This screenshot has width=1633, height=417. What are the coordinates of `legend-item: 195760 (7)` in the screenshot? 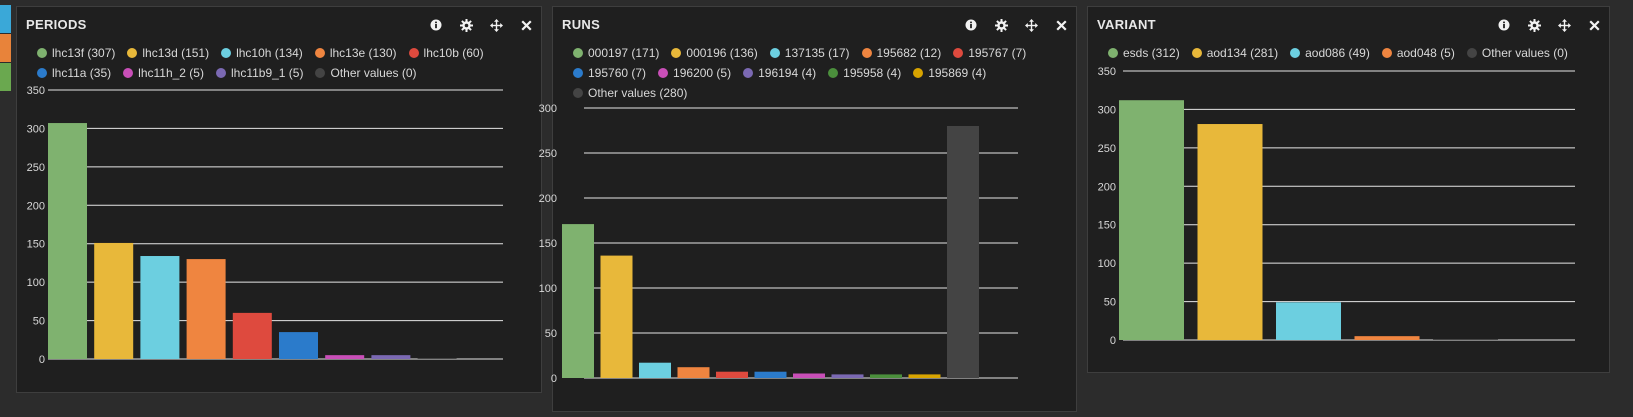 It's located at (609, 73).